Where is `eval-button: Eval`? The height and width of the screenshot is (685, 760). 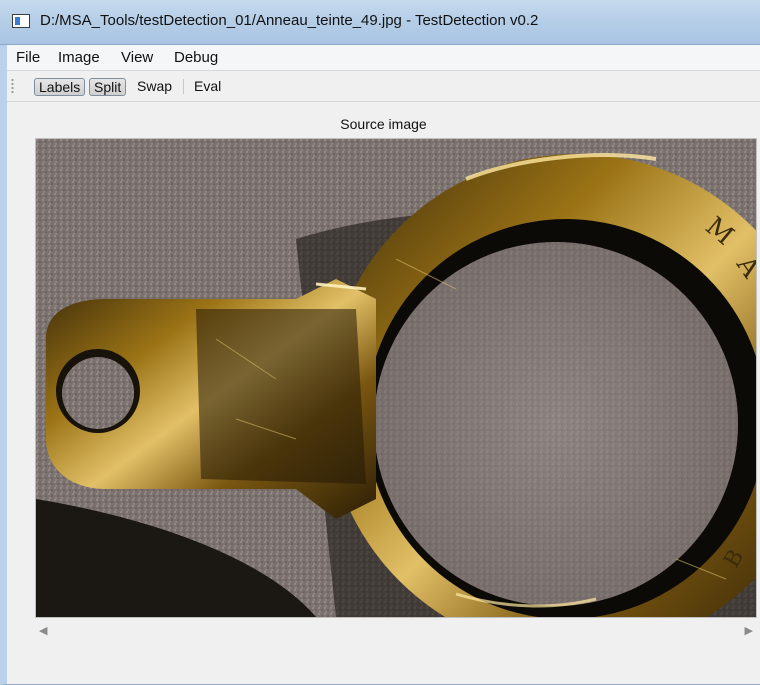
eval-button: Eval is located at coordinates (207, 87).